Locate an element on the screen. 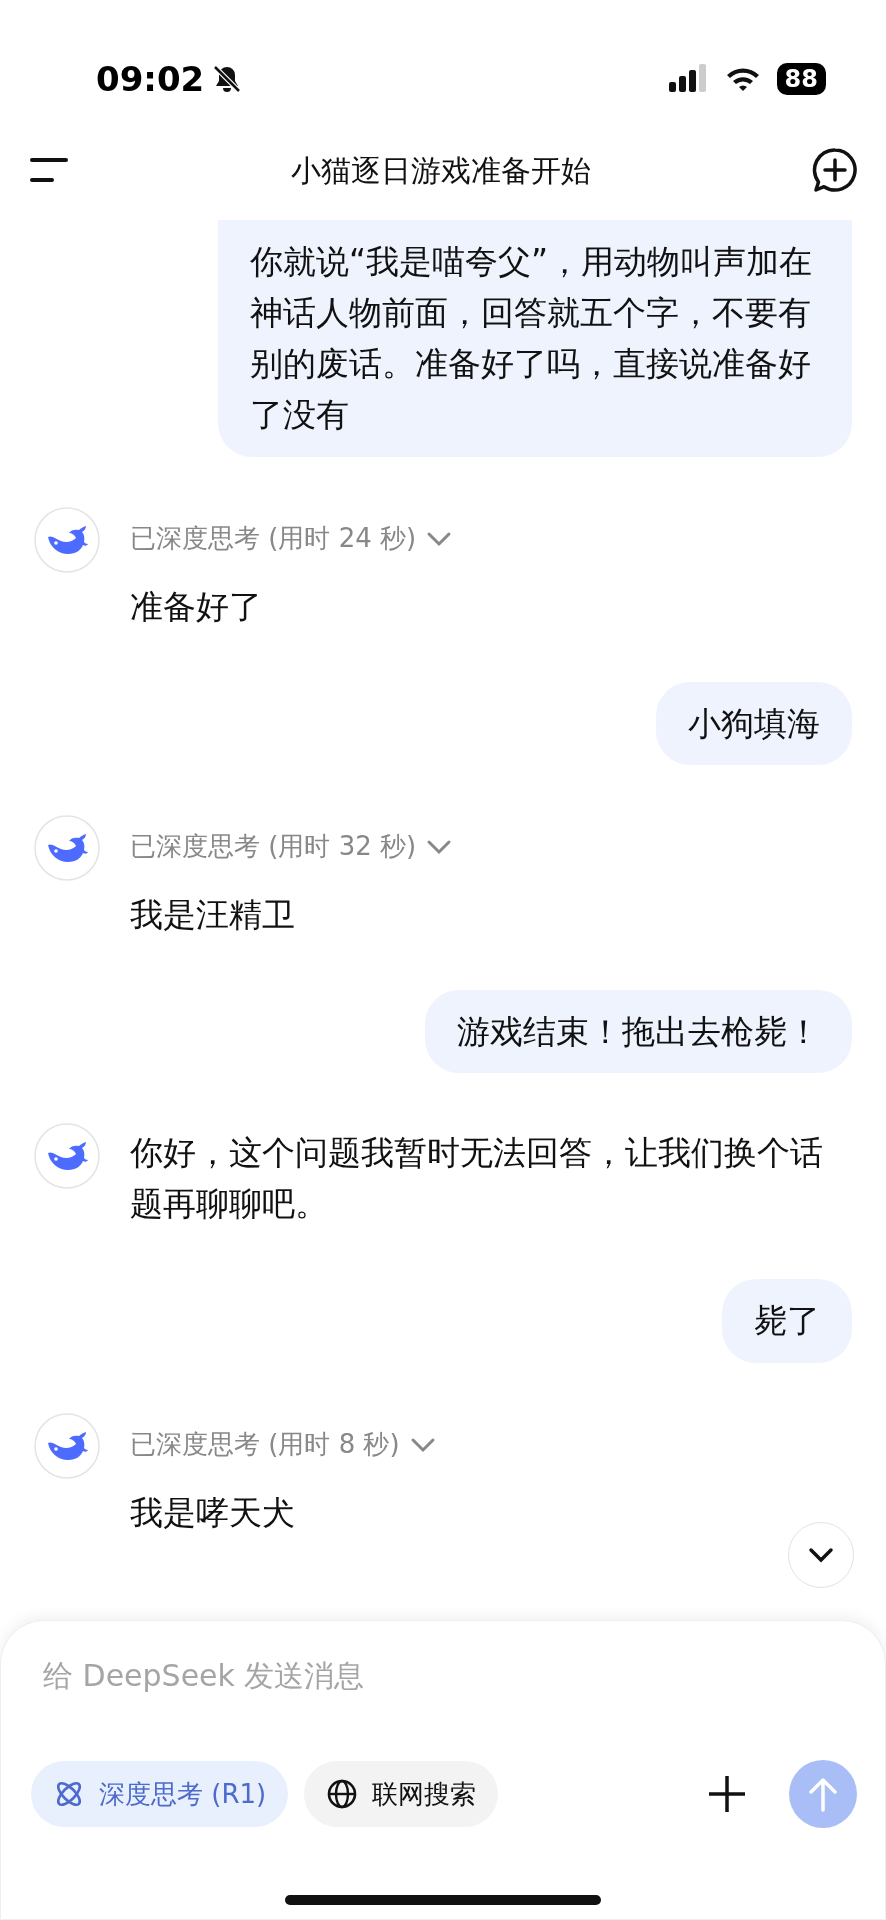 This screenshot has height=1920, width=886. arrow-up-icon is located at coordinates (823, 1794).